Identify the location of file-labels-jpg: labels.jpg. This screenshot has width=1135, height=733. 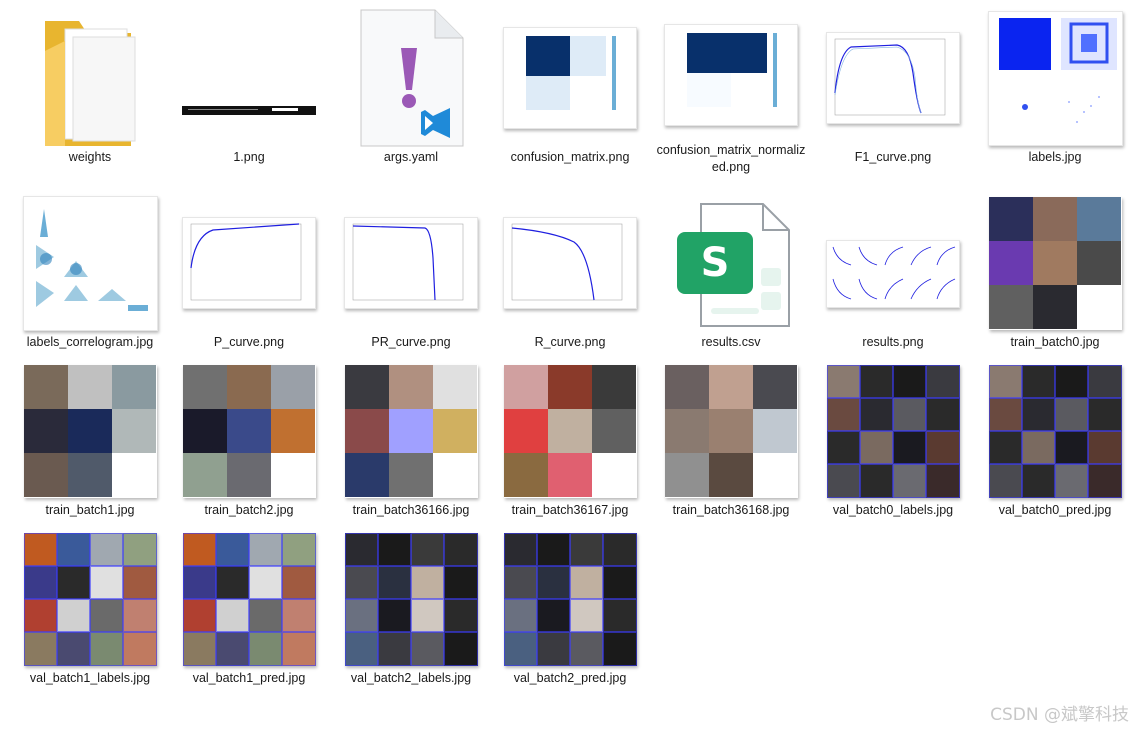
(1055, 92).